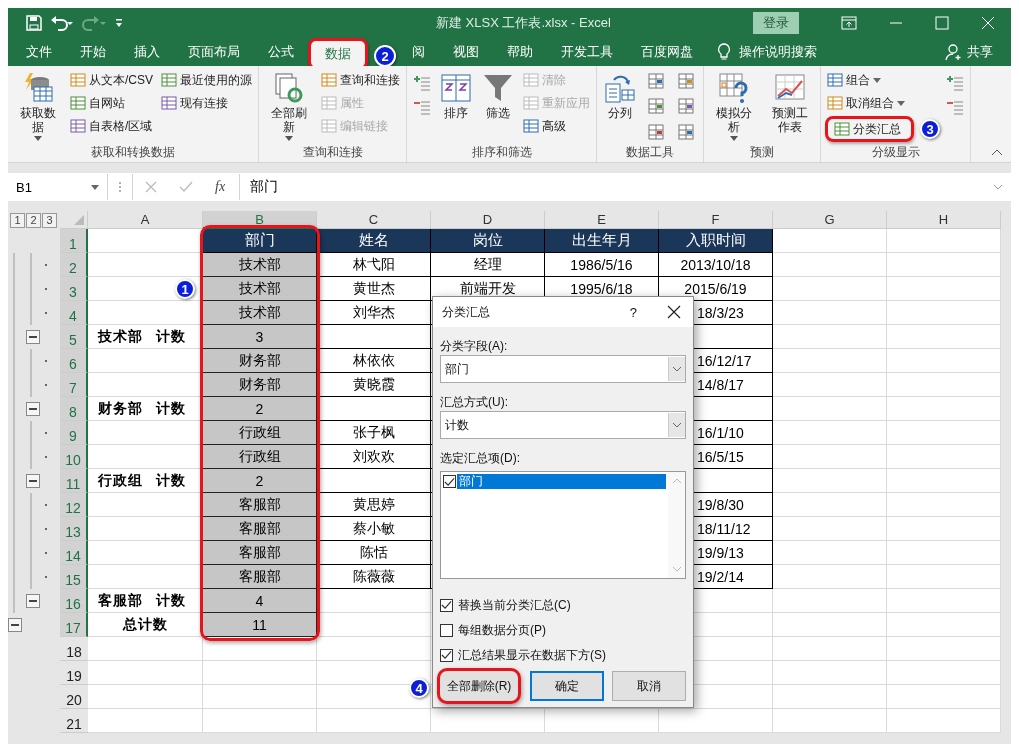  Describe the element at coordinates (74, 361) in the screenshot. I see `row-header: 6` at that location.